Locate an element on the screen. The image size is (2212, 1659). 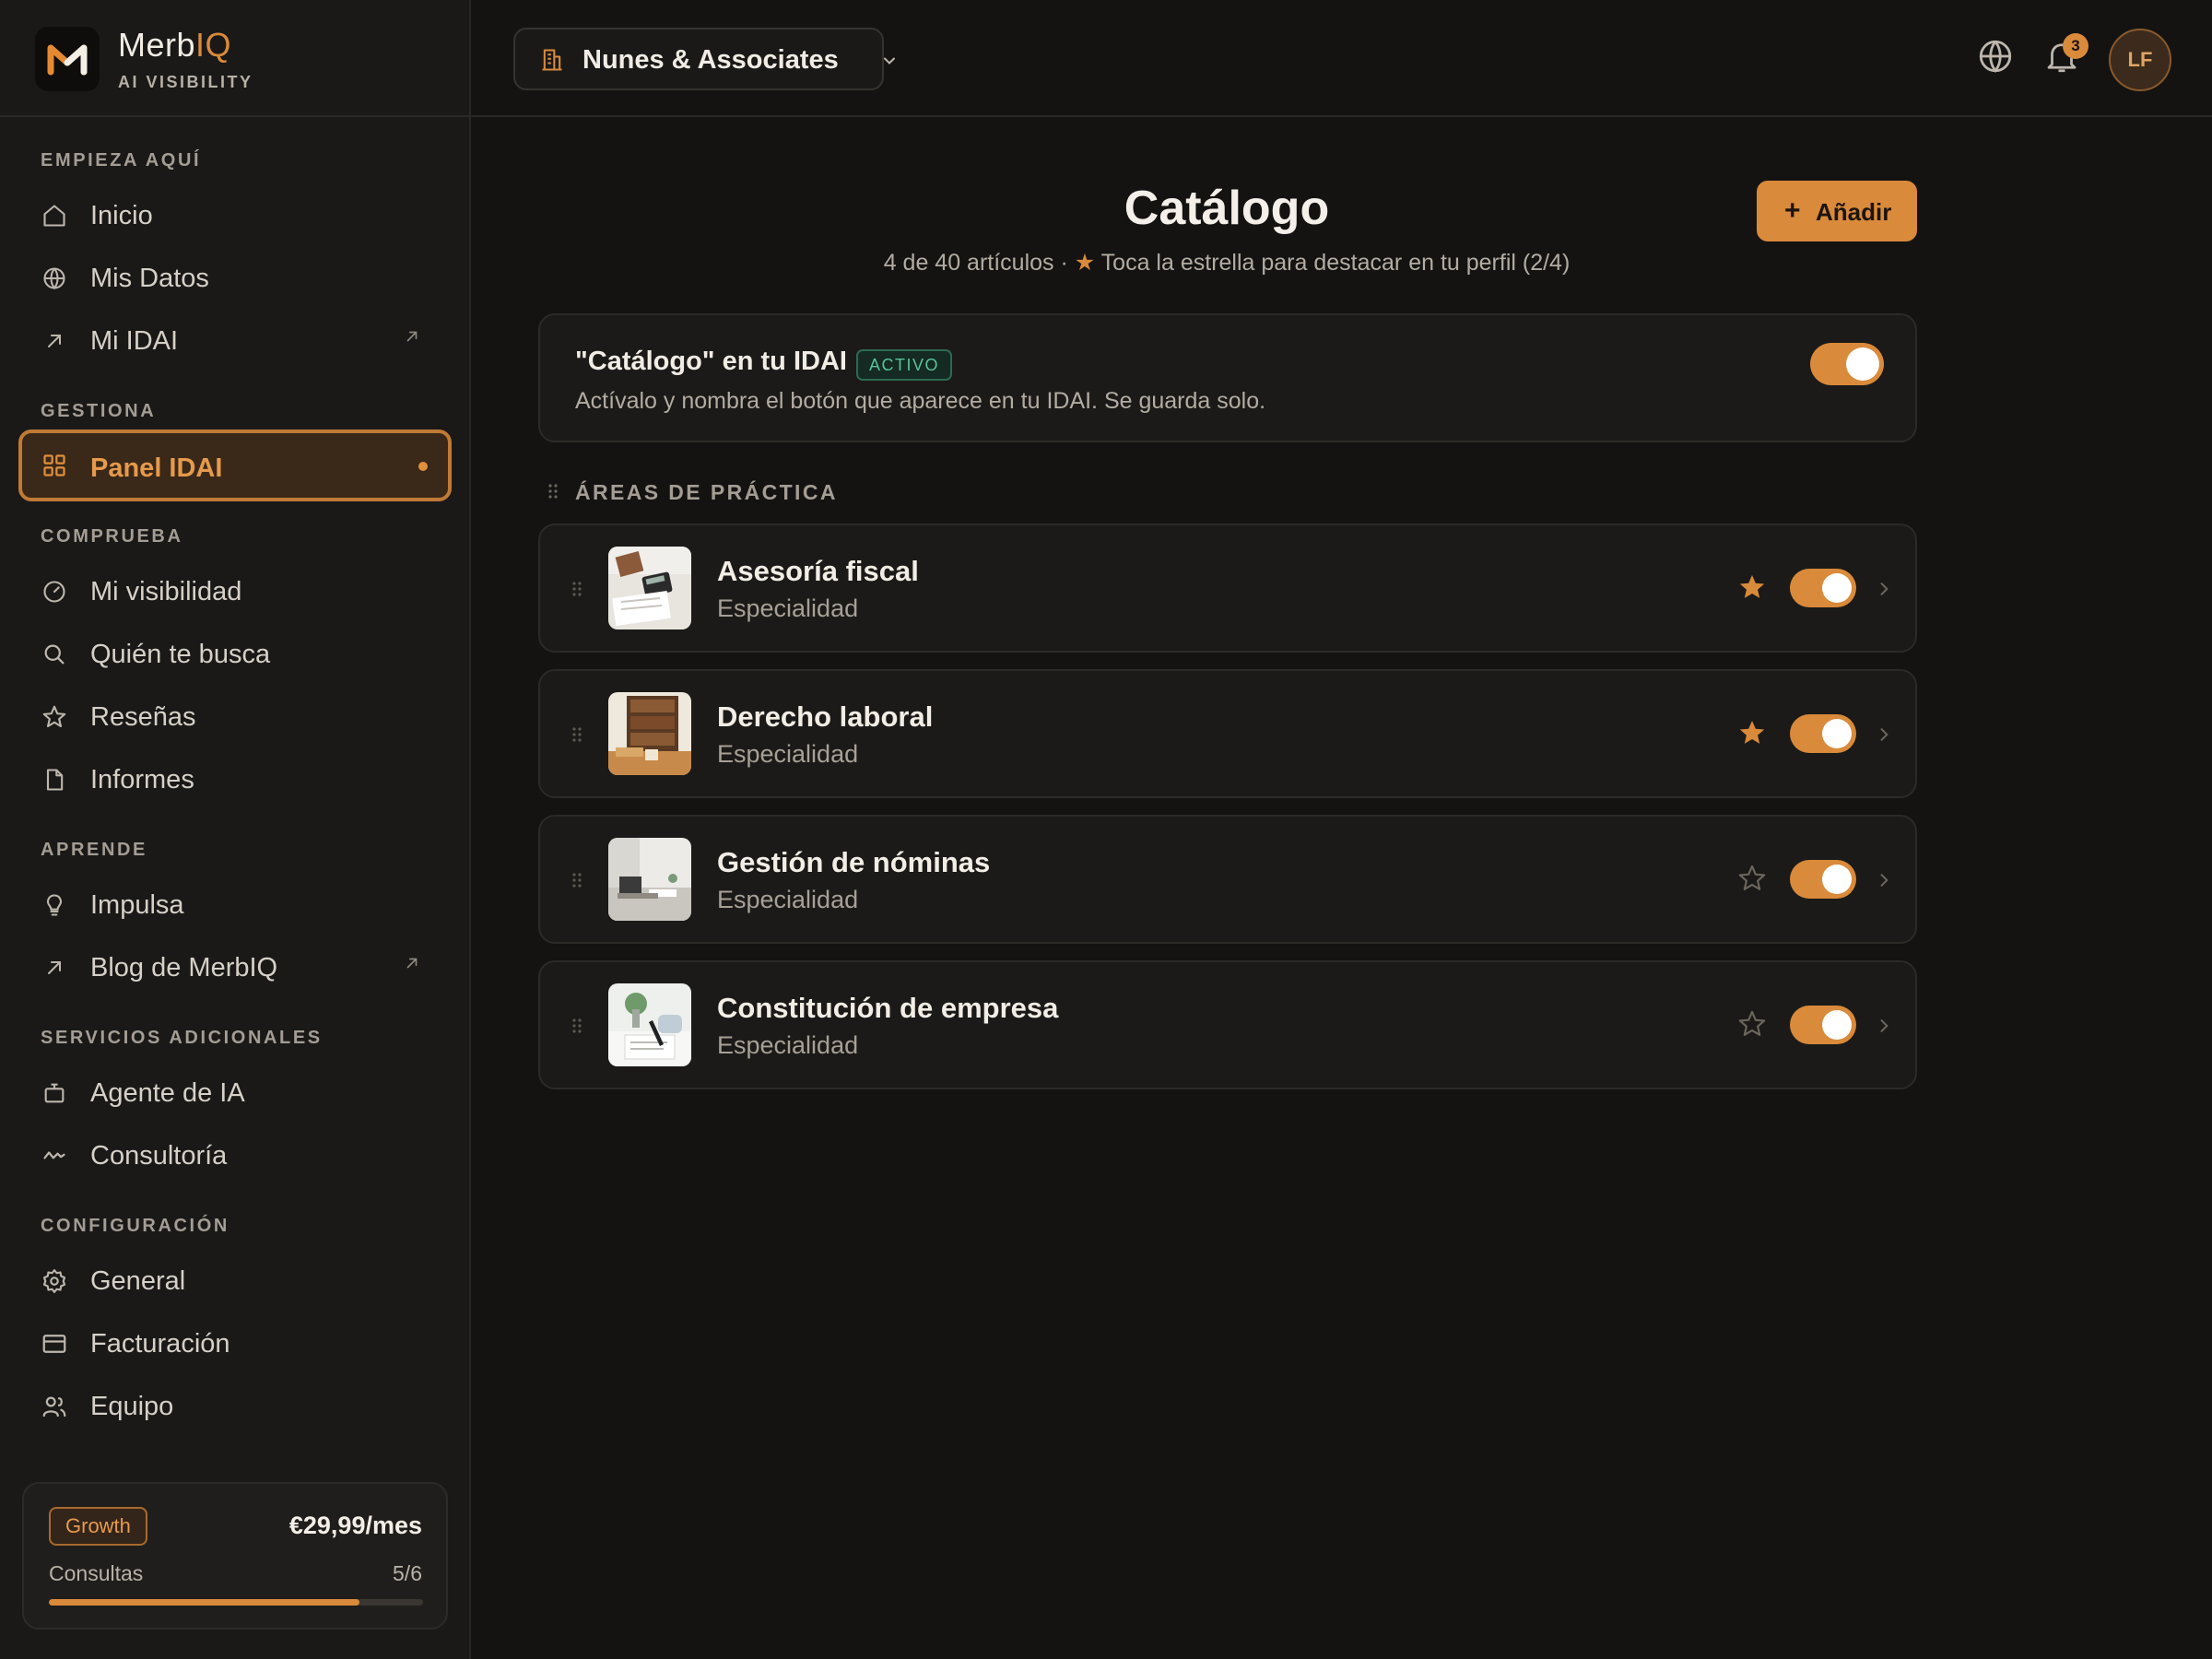
sidebar-item-blog: Blog de MerbIQ is located at coordinates (235, 967).